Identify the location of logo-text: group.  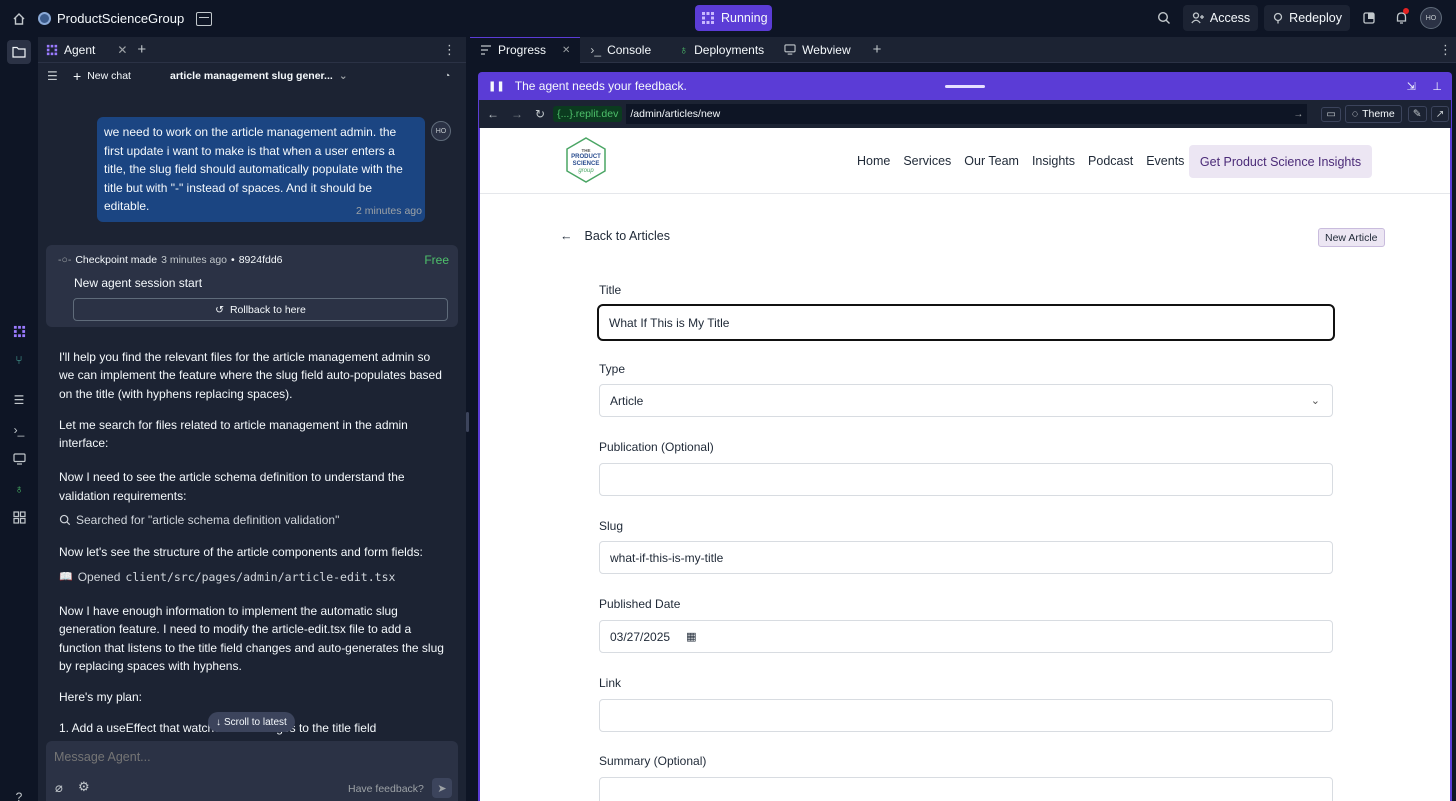
(586, 171).